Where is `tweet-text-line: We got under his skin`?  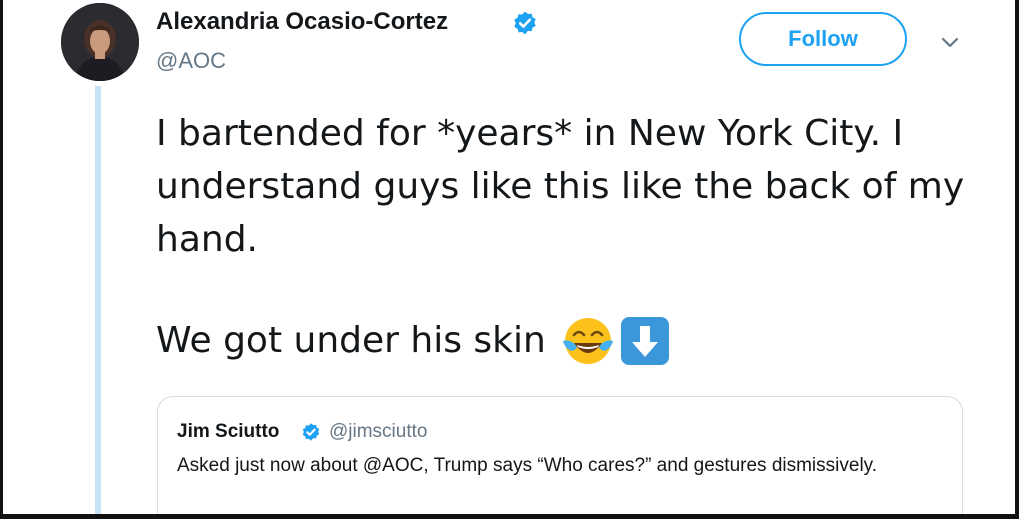 tweet-text-line: We got under his skin is located at coordinates (413, 340).